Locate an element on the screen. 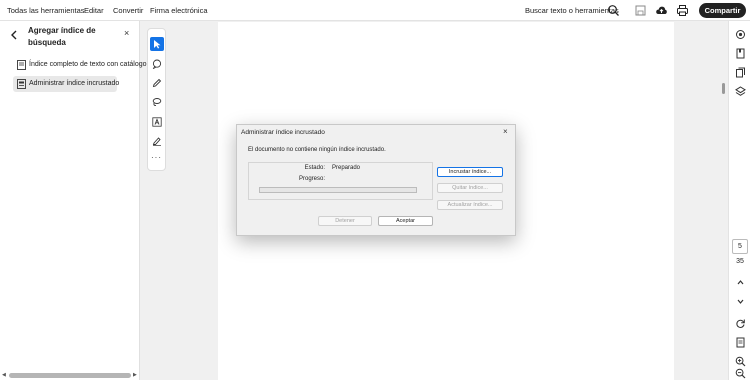 Image resolution: width=750 pixels, height=380 pixels. cloud-upload-icon is located at coordinates (661, 10).